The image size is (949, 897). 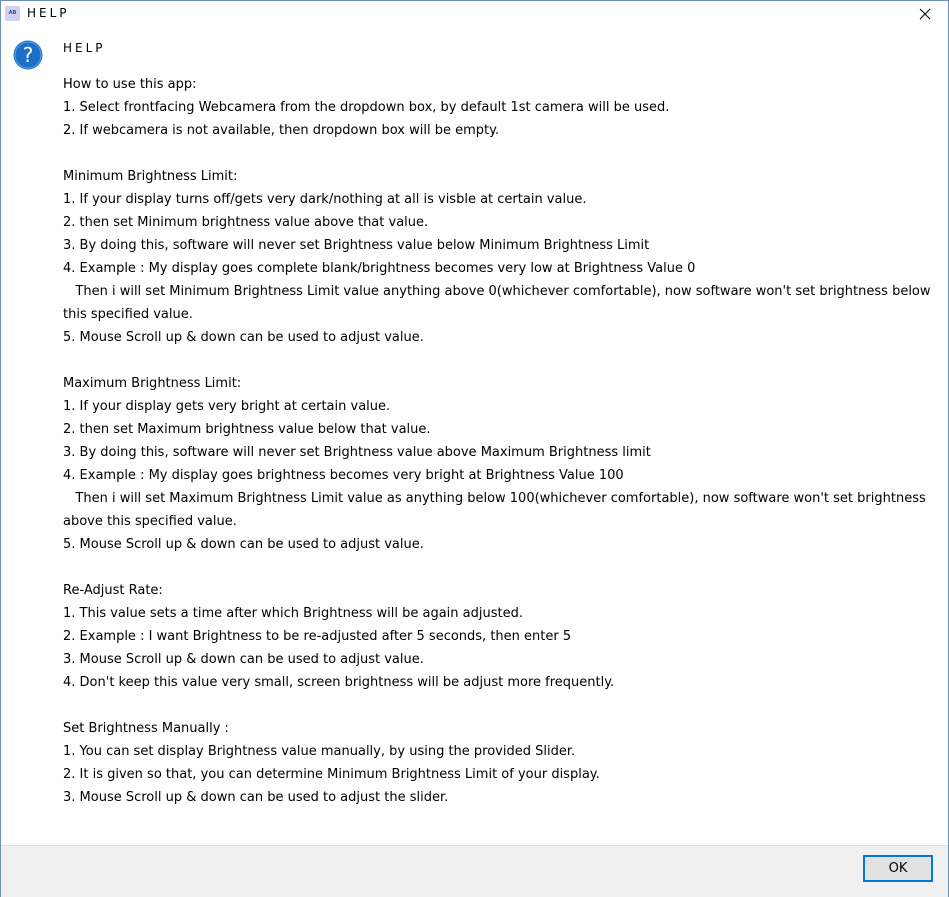 What do you see at coordinates (474, 14) in the screenshot?
I see `title-bar: AB HELP` at bounding box center [474, 14].